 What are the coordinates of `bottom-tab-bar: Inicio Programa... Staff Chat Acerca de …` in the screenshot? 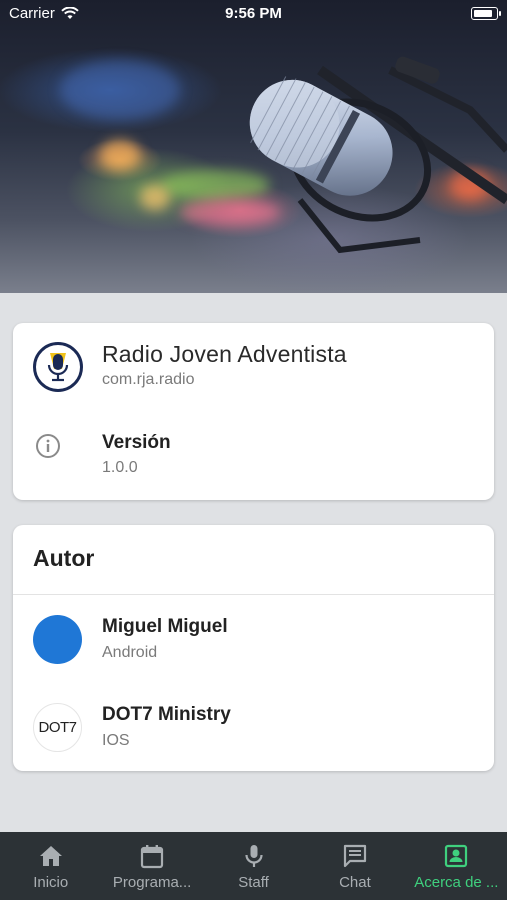 It's located at (253, 866).